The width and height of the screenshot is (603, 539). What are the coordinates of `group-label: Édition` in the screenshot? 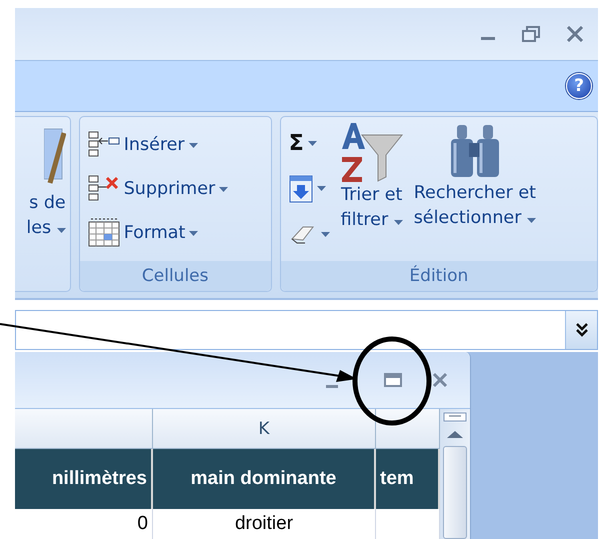 It's located at (438, 276).